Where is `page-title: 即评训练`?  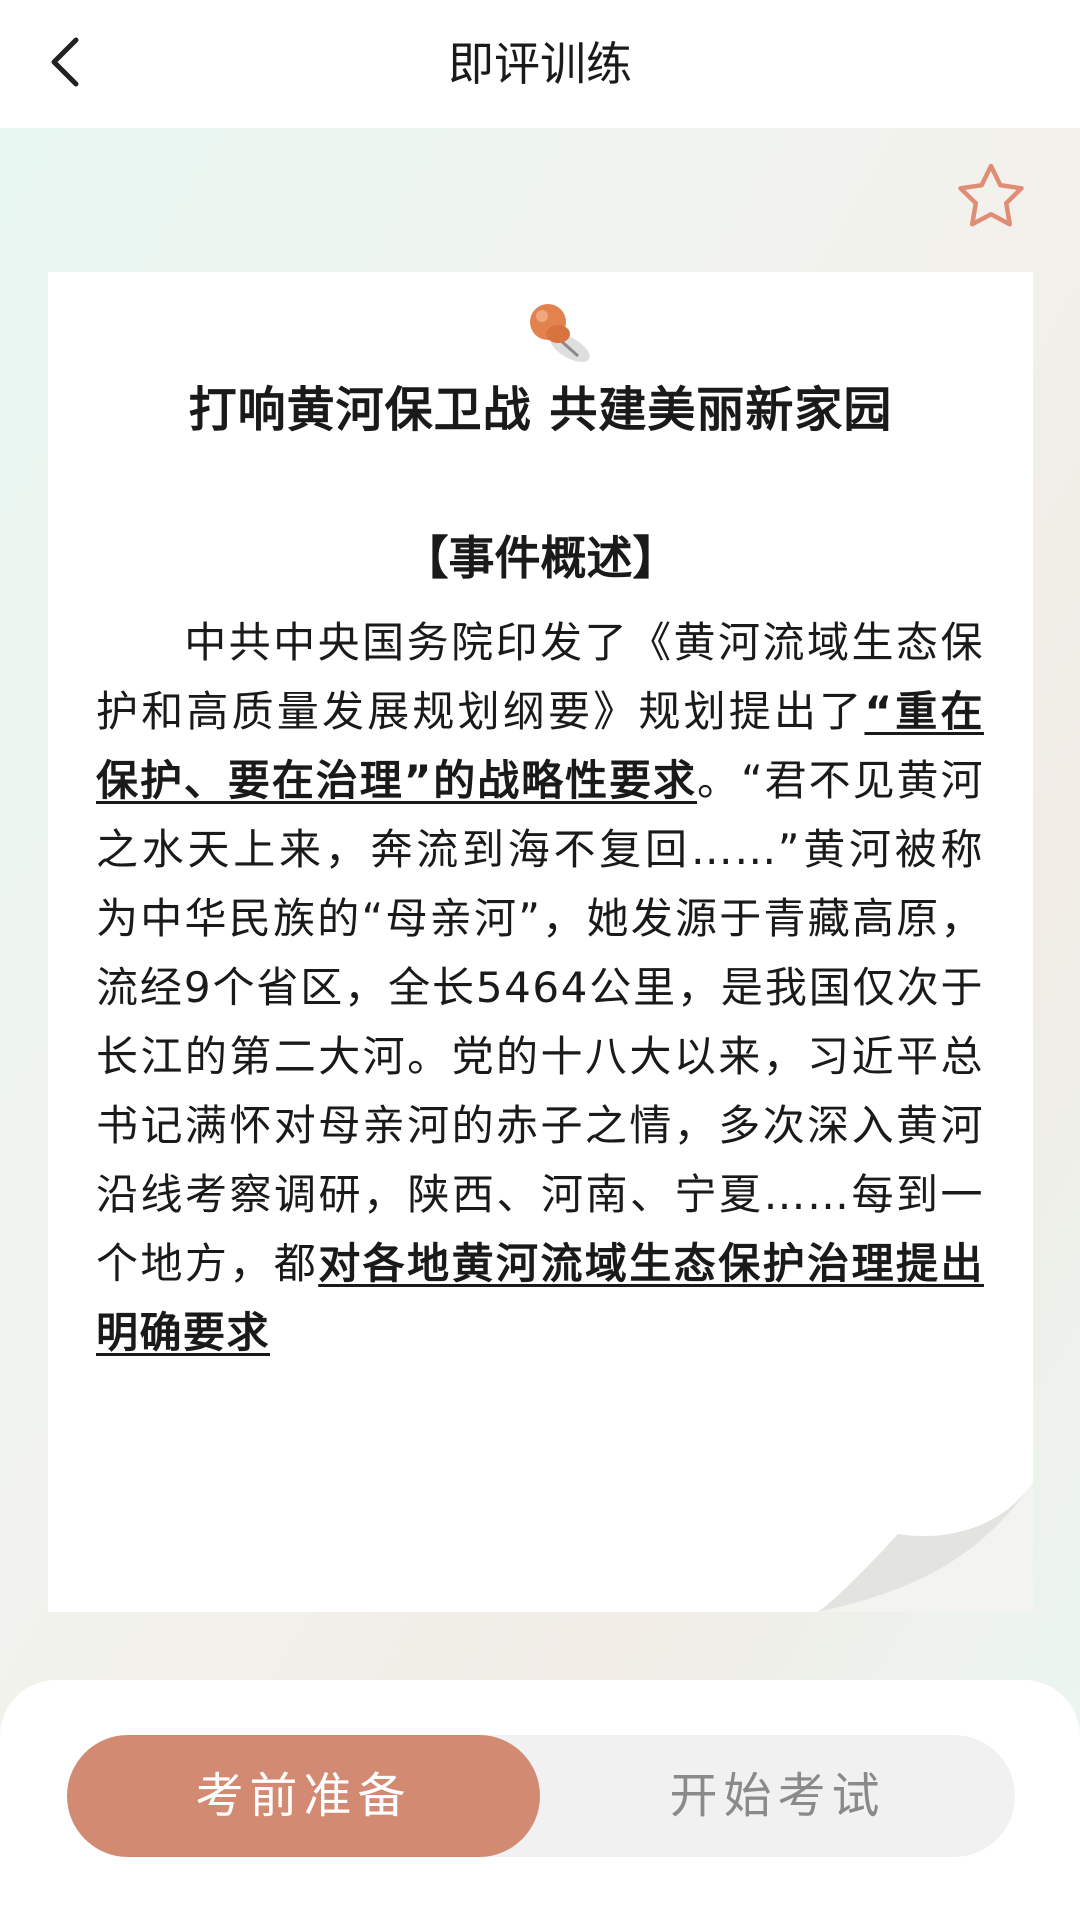
page-title: 即评训练 is located at coordinates (540, 64).